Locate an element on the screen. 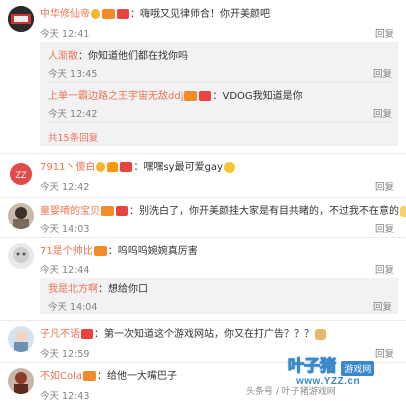 Image resolution: width=406 pixels, height=402 pixels. watermark-url: www.YZZ.cn is located at coordinates (328, 381).